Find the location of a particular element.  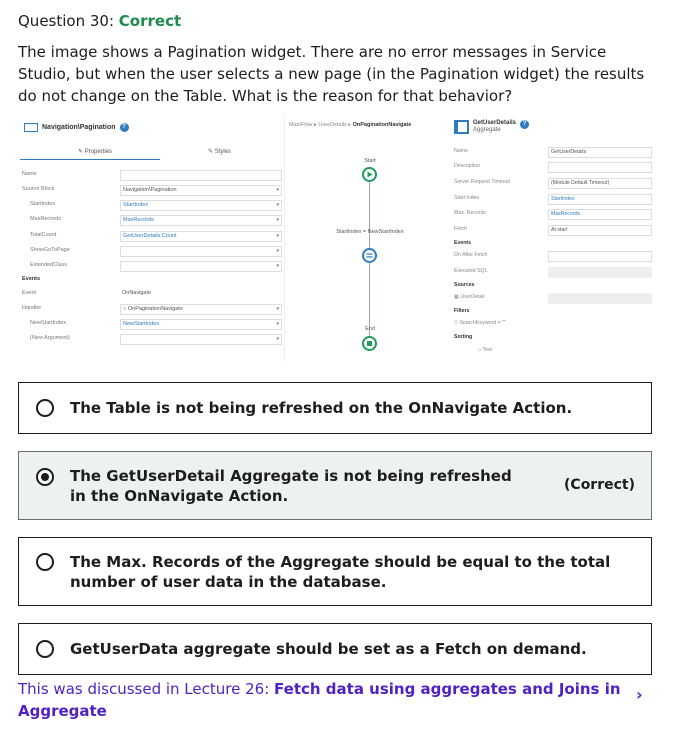

flow-breadcrumb-current: OnPaginationNavigate is located at coordinates (382, 125).